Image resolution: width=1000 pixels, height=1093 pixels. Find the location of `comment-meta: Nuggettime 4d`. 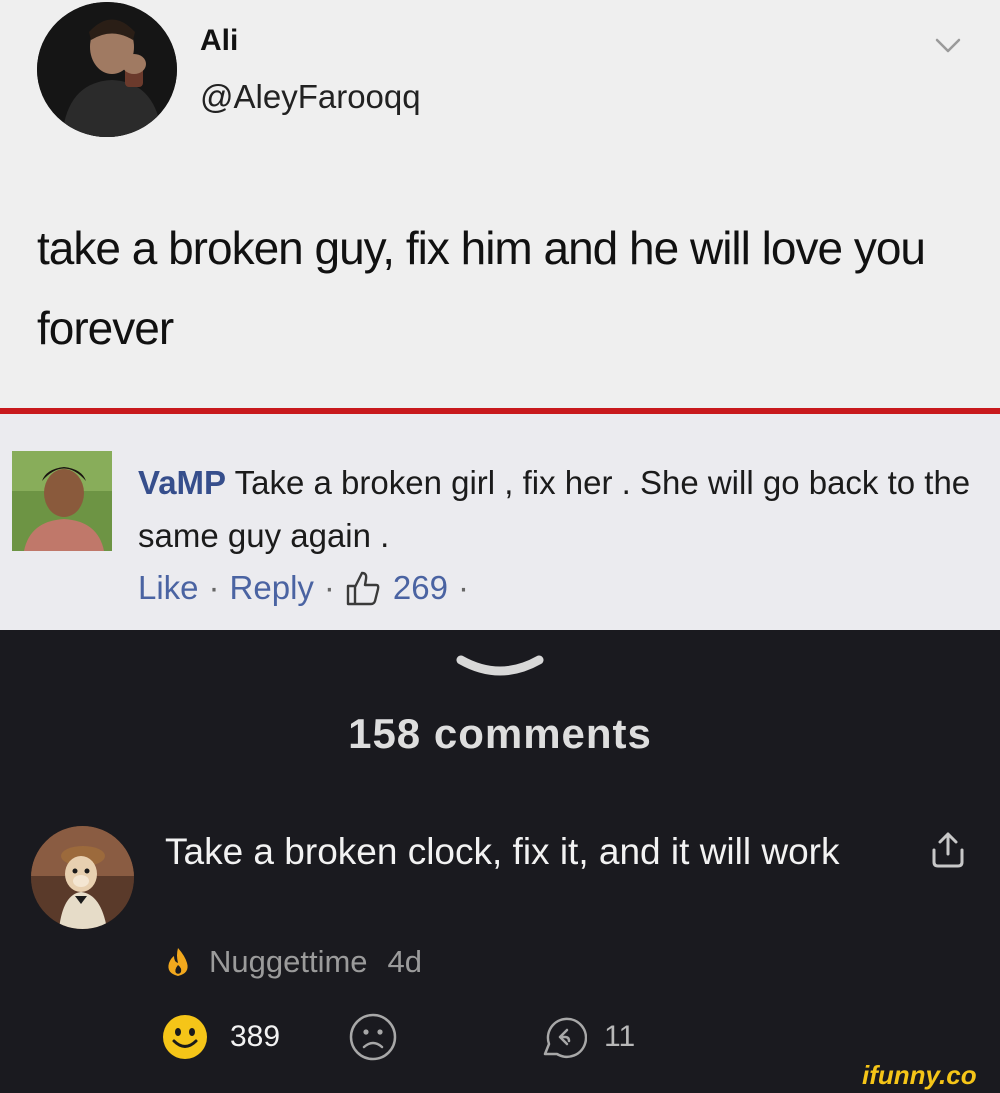

comment-meta: Nuggettime 4d is located at coordinates (293, 962).